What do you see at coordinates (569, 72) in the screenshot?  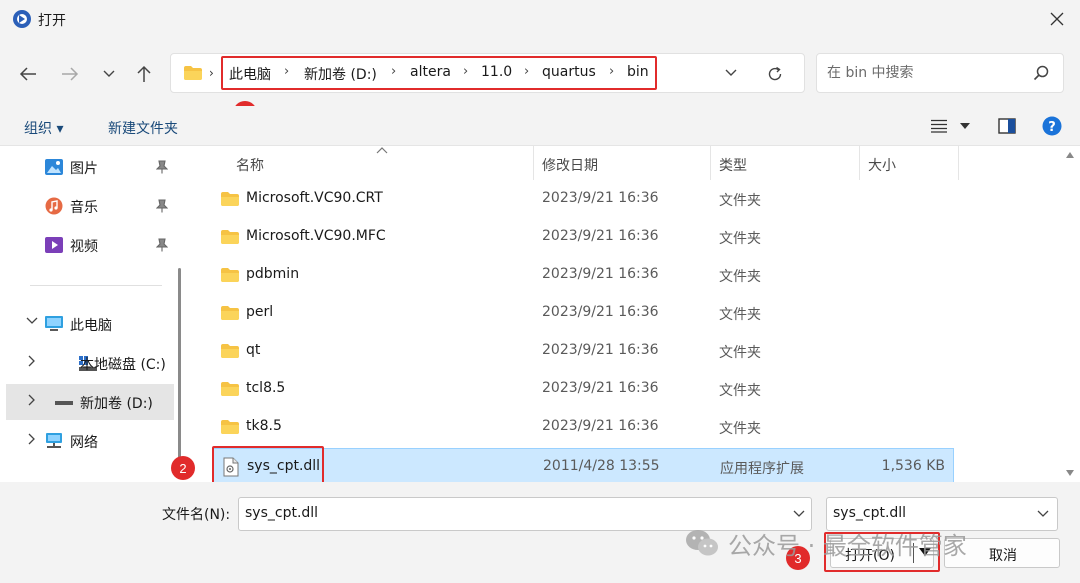 I see `breadcrumb-quartus: quartus` at bounding box center [569, 72].